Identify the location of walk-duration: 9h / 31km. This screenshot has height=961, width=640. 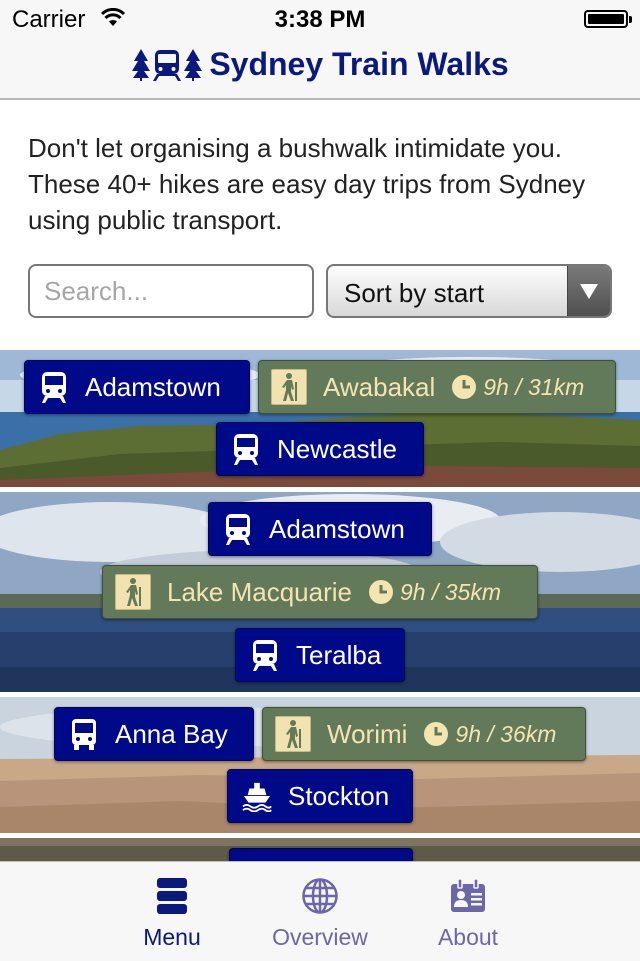
(534, 386).